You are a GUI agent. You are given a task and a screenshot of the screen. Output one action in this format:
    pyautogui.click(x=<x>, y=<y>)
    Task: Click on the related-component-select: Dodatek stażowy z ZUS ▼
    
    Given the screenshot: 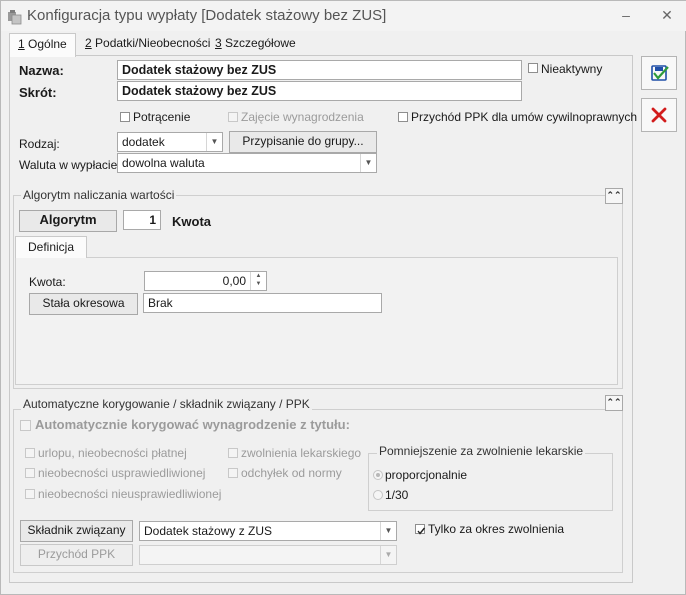 What is the action you would take?
    pyautogui.click(x=268, y=531)
    